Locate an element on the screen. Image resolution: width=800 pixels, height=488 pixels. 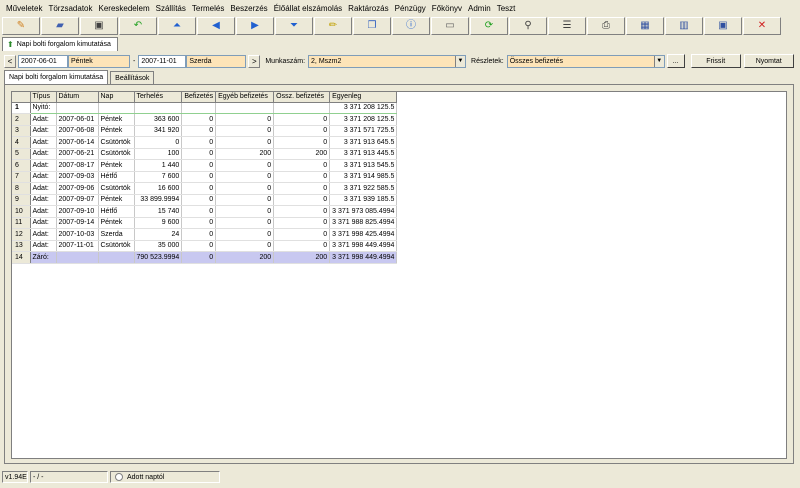
column-header: Terhelés is located at coordinates (158, 97).